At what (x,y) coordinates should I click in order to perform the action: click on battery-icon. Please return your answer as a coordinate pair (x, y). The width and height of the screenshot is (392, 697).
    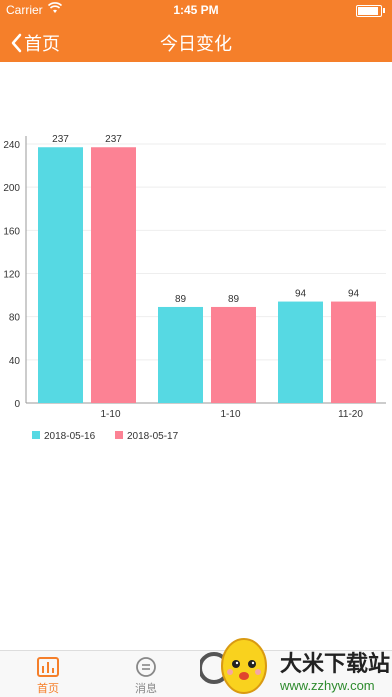
    Looking at the image, I should click on (369, 11).